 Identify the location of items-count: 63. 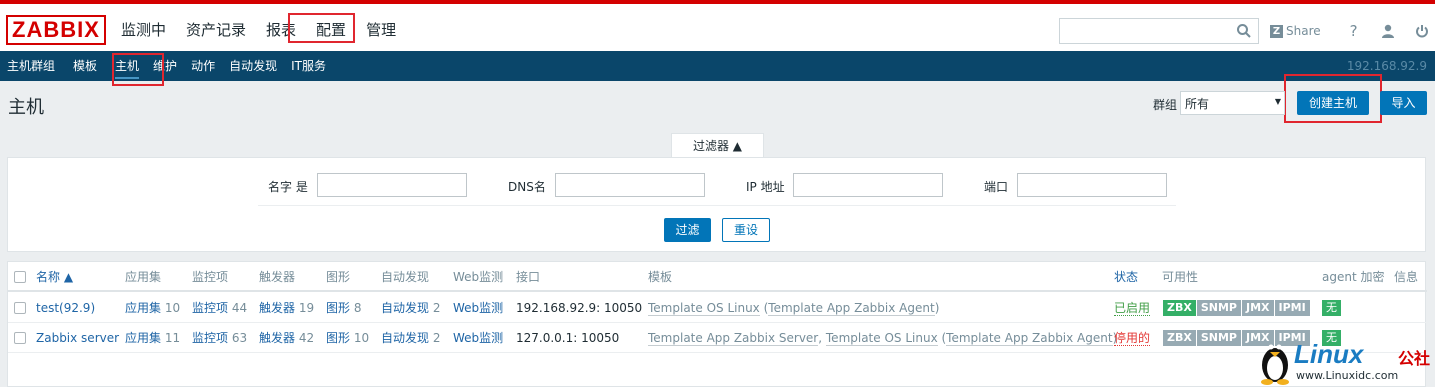
(239, 338).